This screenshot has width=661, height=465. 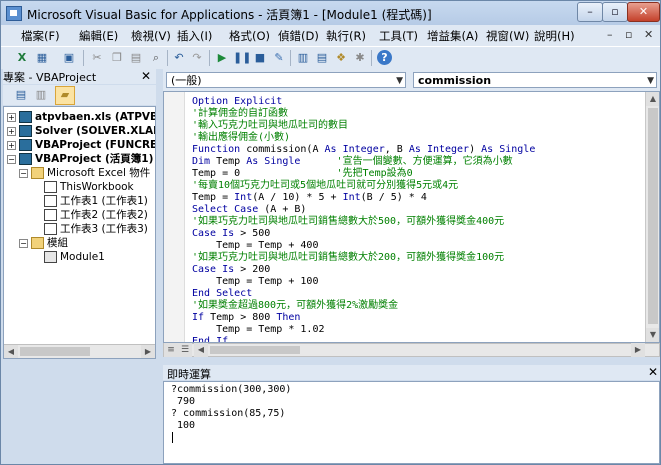 What do you see at coordinates (136, 58) in the screenshot?
I see `paste-icon: ▤` at bounding box center [136, 58].